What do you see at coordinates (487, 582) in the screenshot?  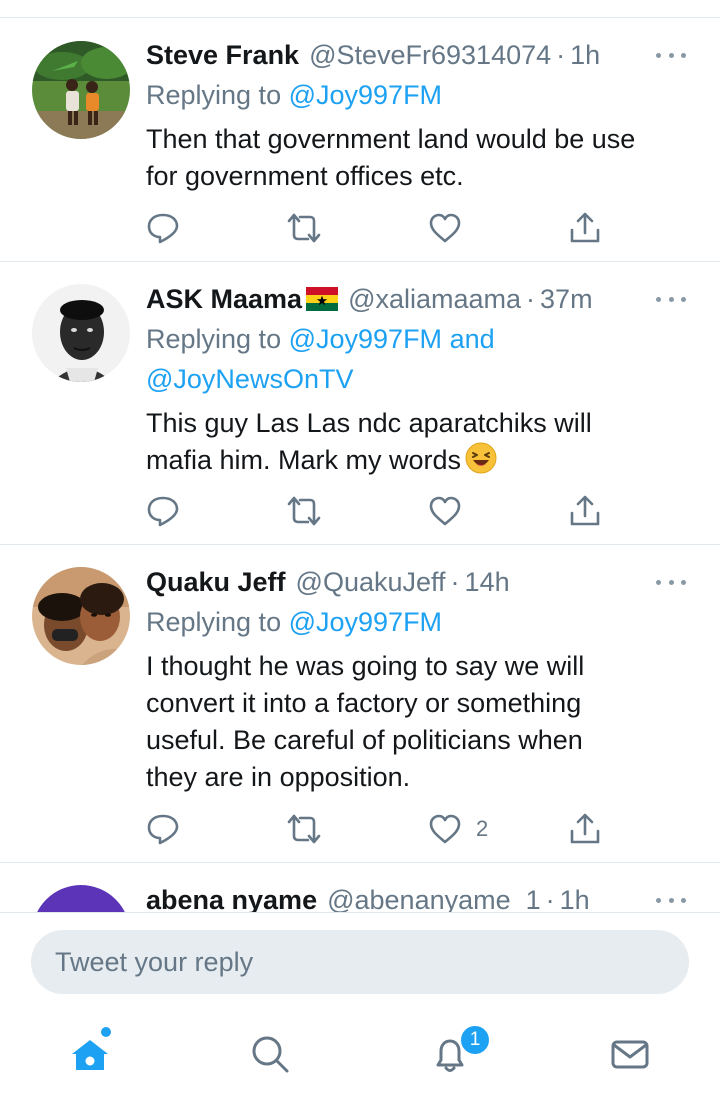 I see `timestamp: 14h` at bounding box center [487, 582].